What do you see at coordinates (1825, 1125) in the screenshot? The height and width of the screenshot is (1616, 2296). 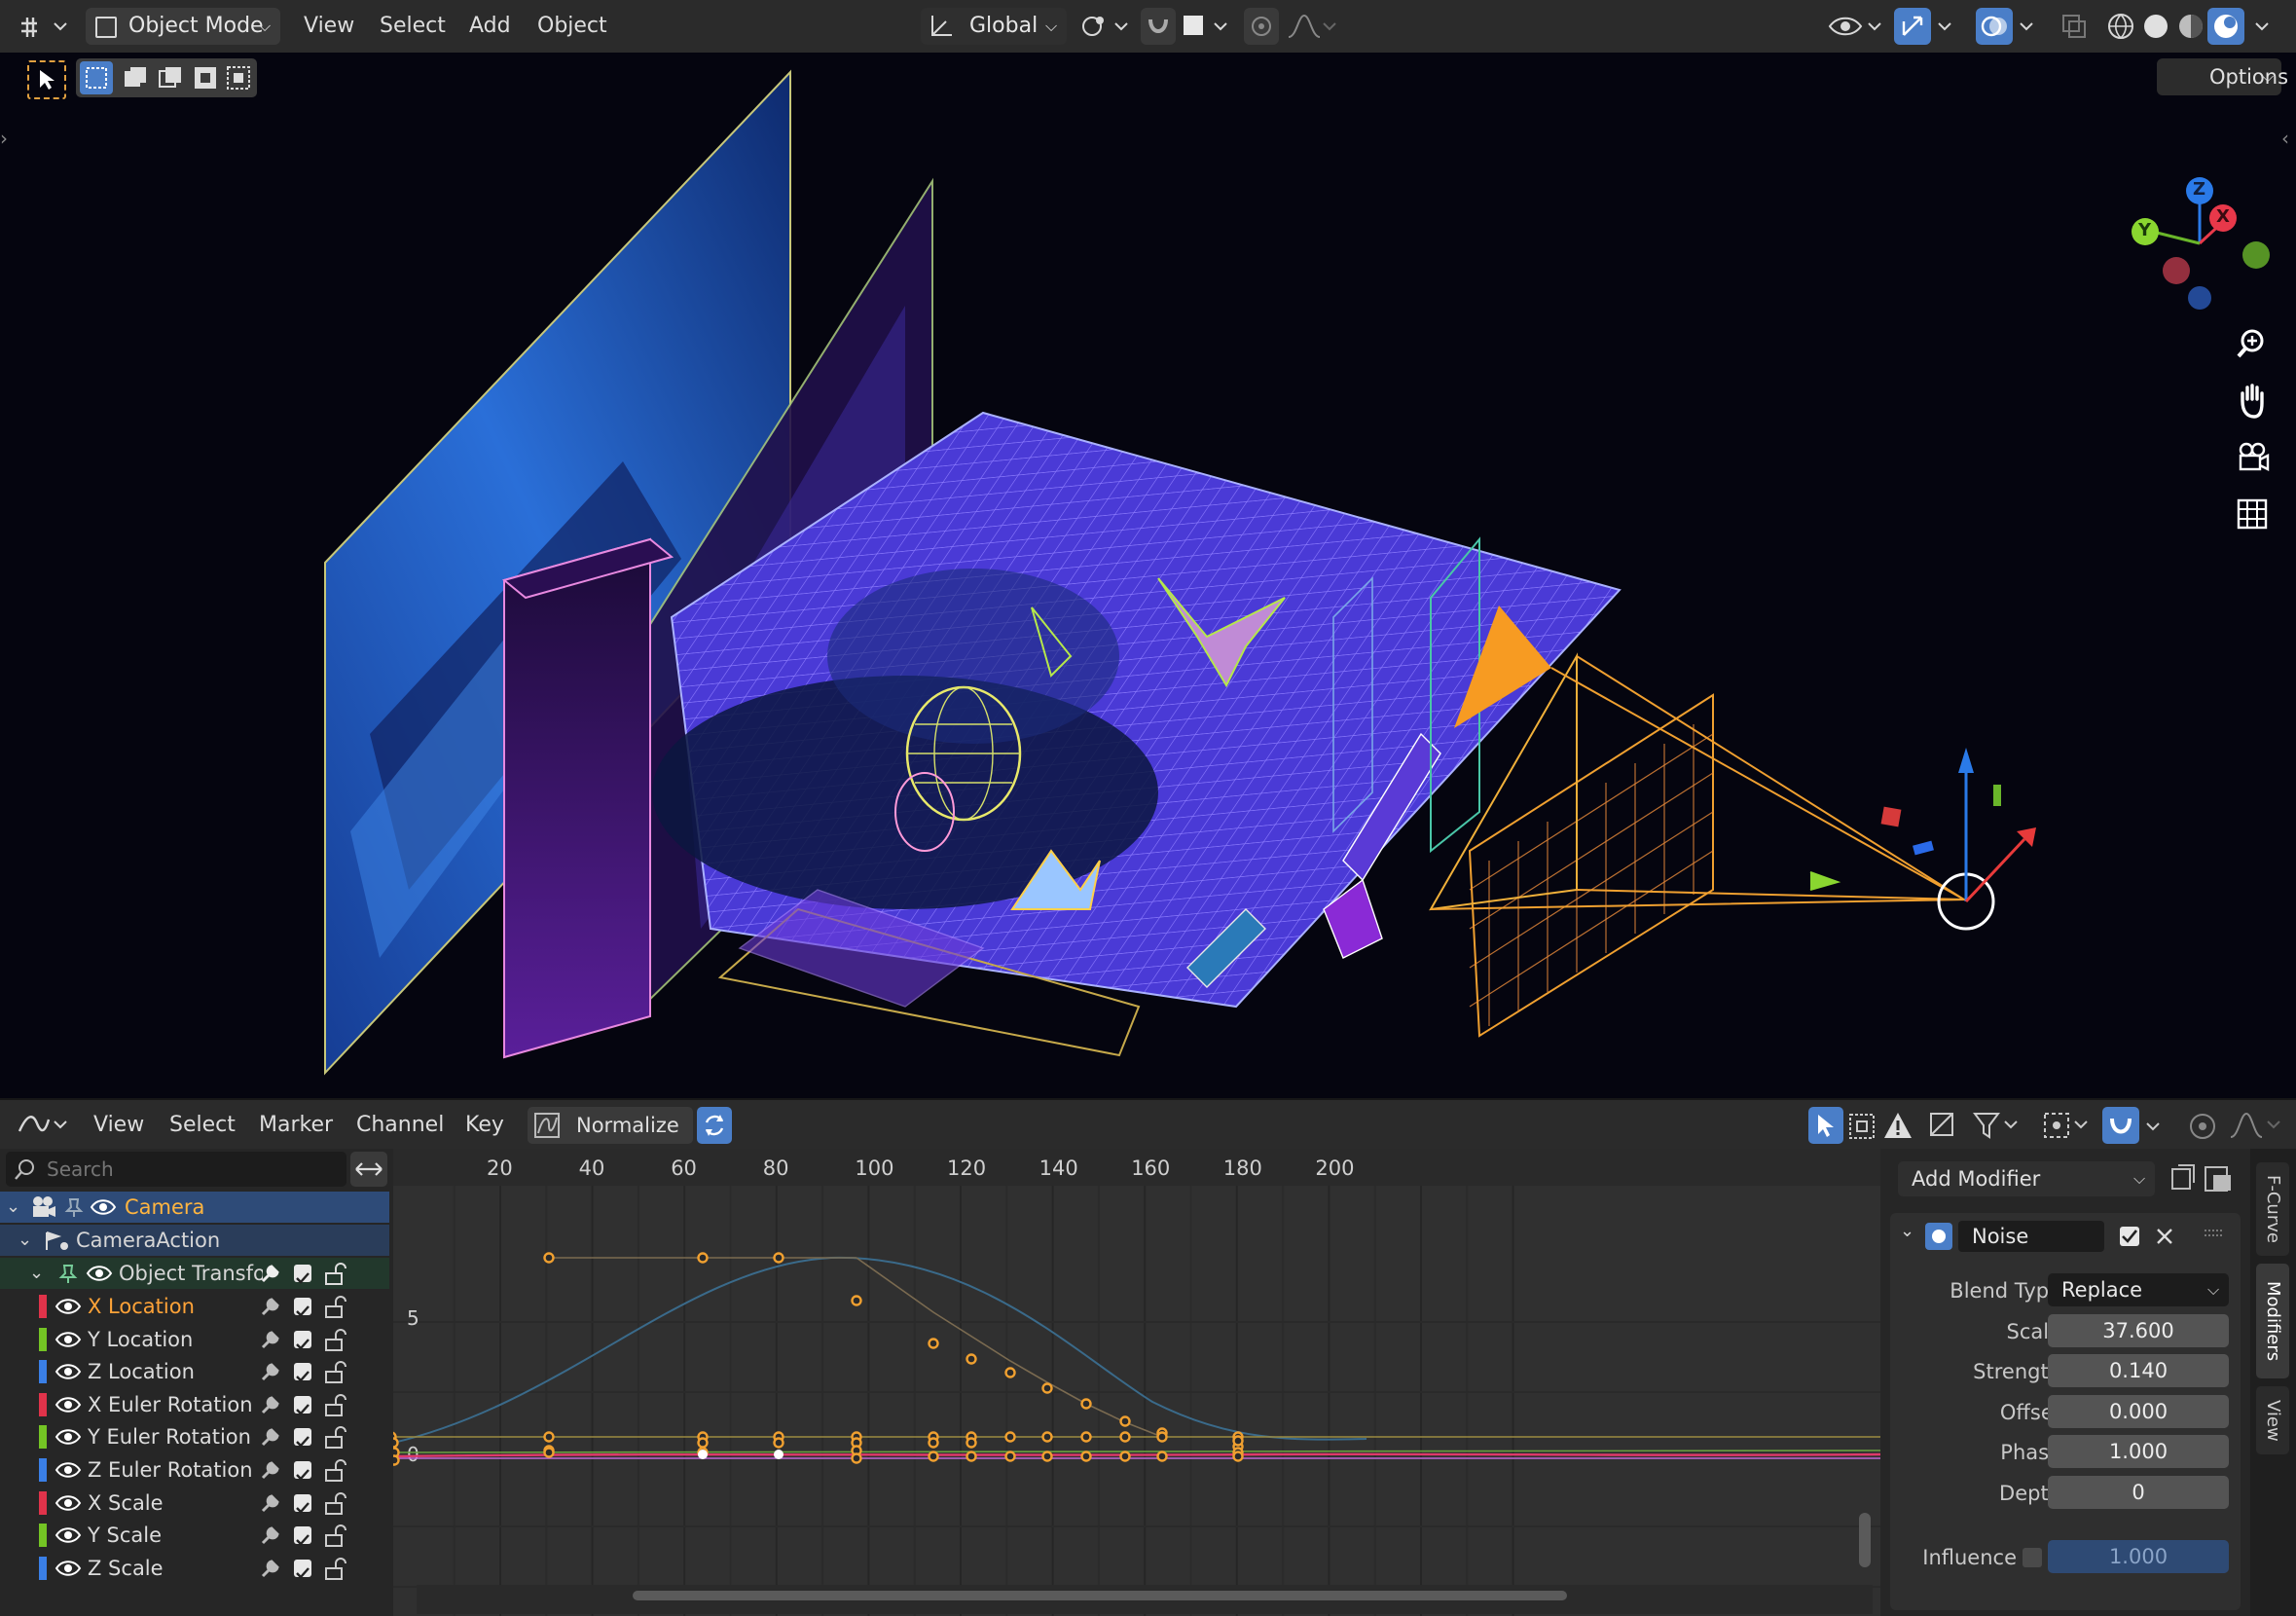 I see `only-selected-toggle` at bounding box center [1825, 1125].